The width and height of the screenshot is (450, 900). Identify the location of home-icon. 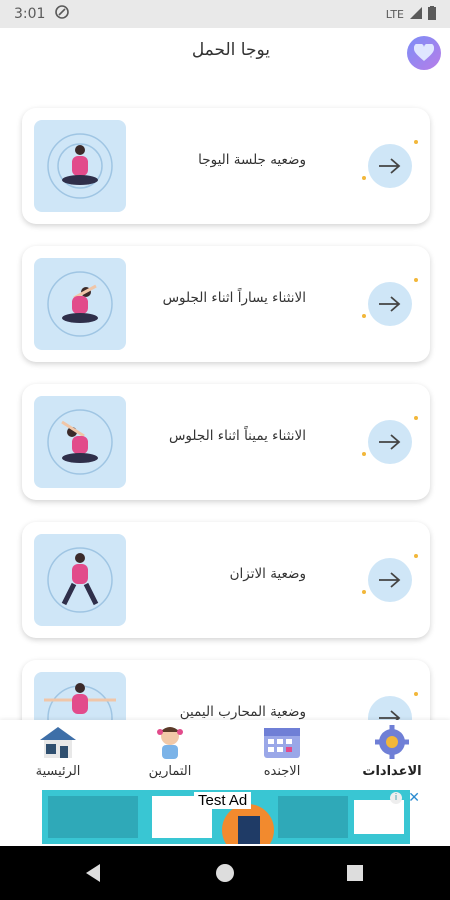
(225, 873).